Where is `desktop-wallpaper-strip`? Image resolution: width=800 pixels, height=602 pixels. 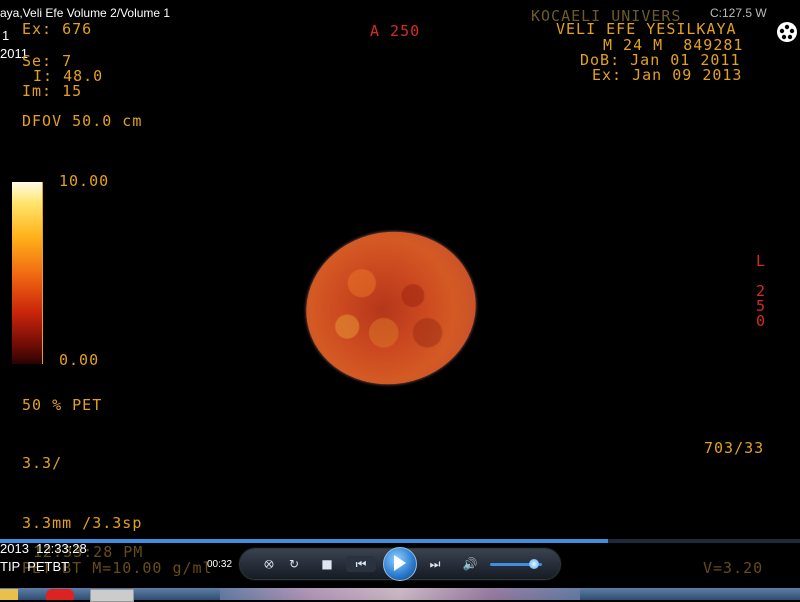
desktop-wallpaper-strip is located at coordinates (400, 594).